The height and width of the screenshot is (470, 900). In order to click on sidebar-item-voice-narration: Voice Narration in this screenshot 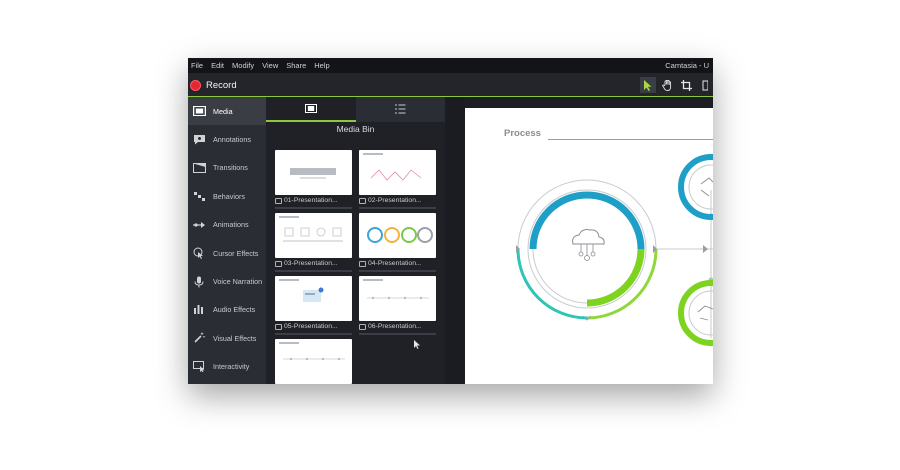, I will do `click(227, 281)`.